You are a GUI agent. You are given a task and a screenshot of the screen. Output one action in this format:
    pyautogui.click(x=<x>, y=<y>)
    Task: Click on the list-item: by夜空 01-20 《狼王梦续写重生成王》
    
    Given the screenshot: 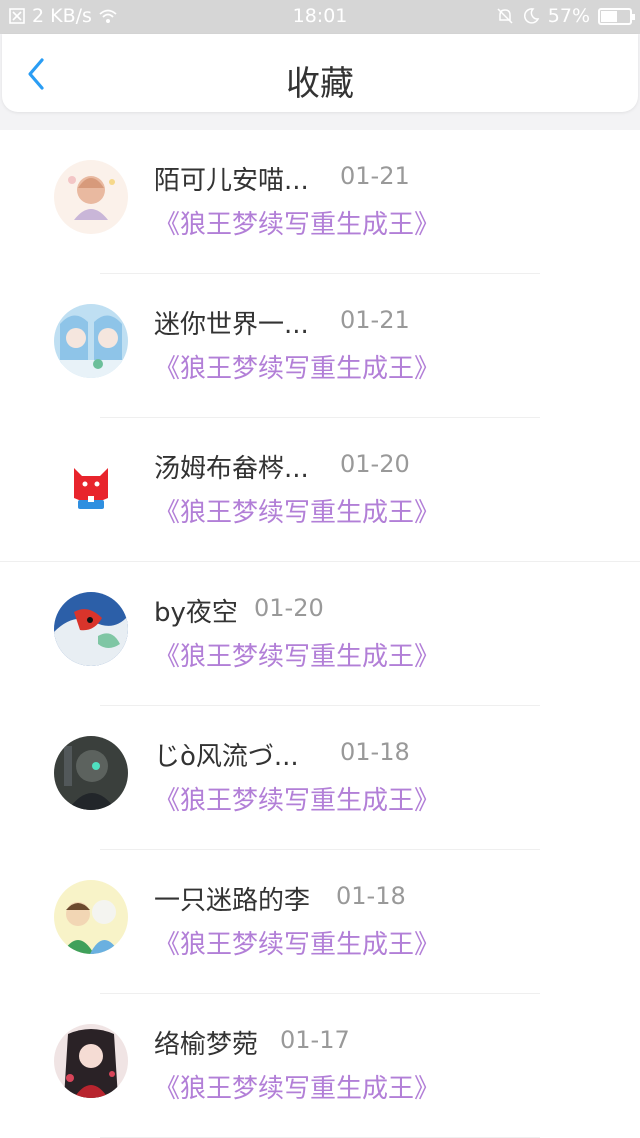 What is the action you would take?
    pyautogui.click(x=320, y=634)
    